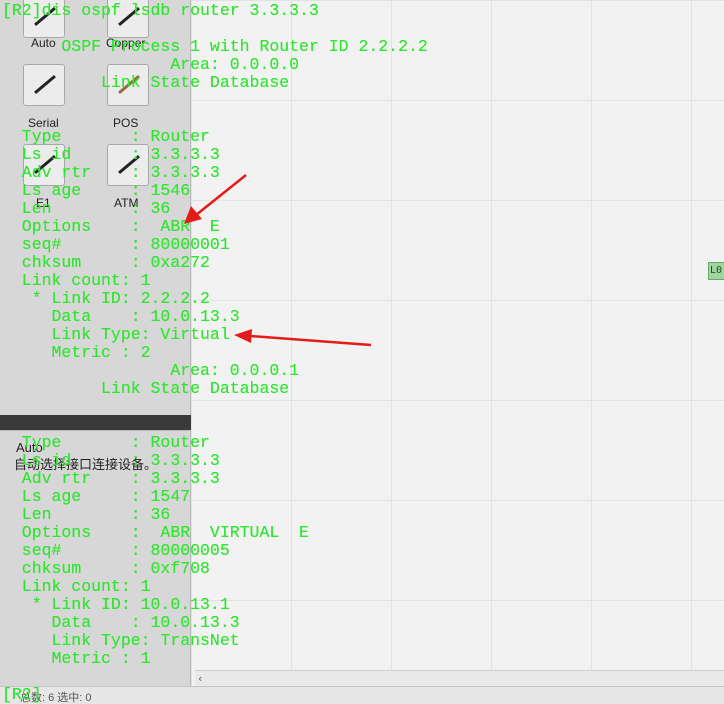  I want to click on text-cursor, so click(42, 695).